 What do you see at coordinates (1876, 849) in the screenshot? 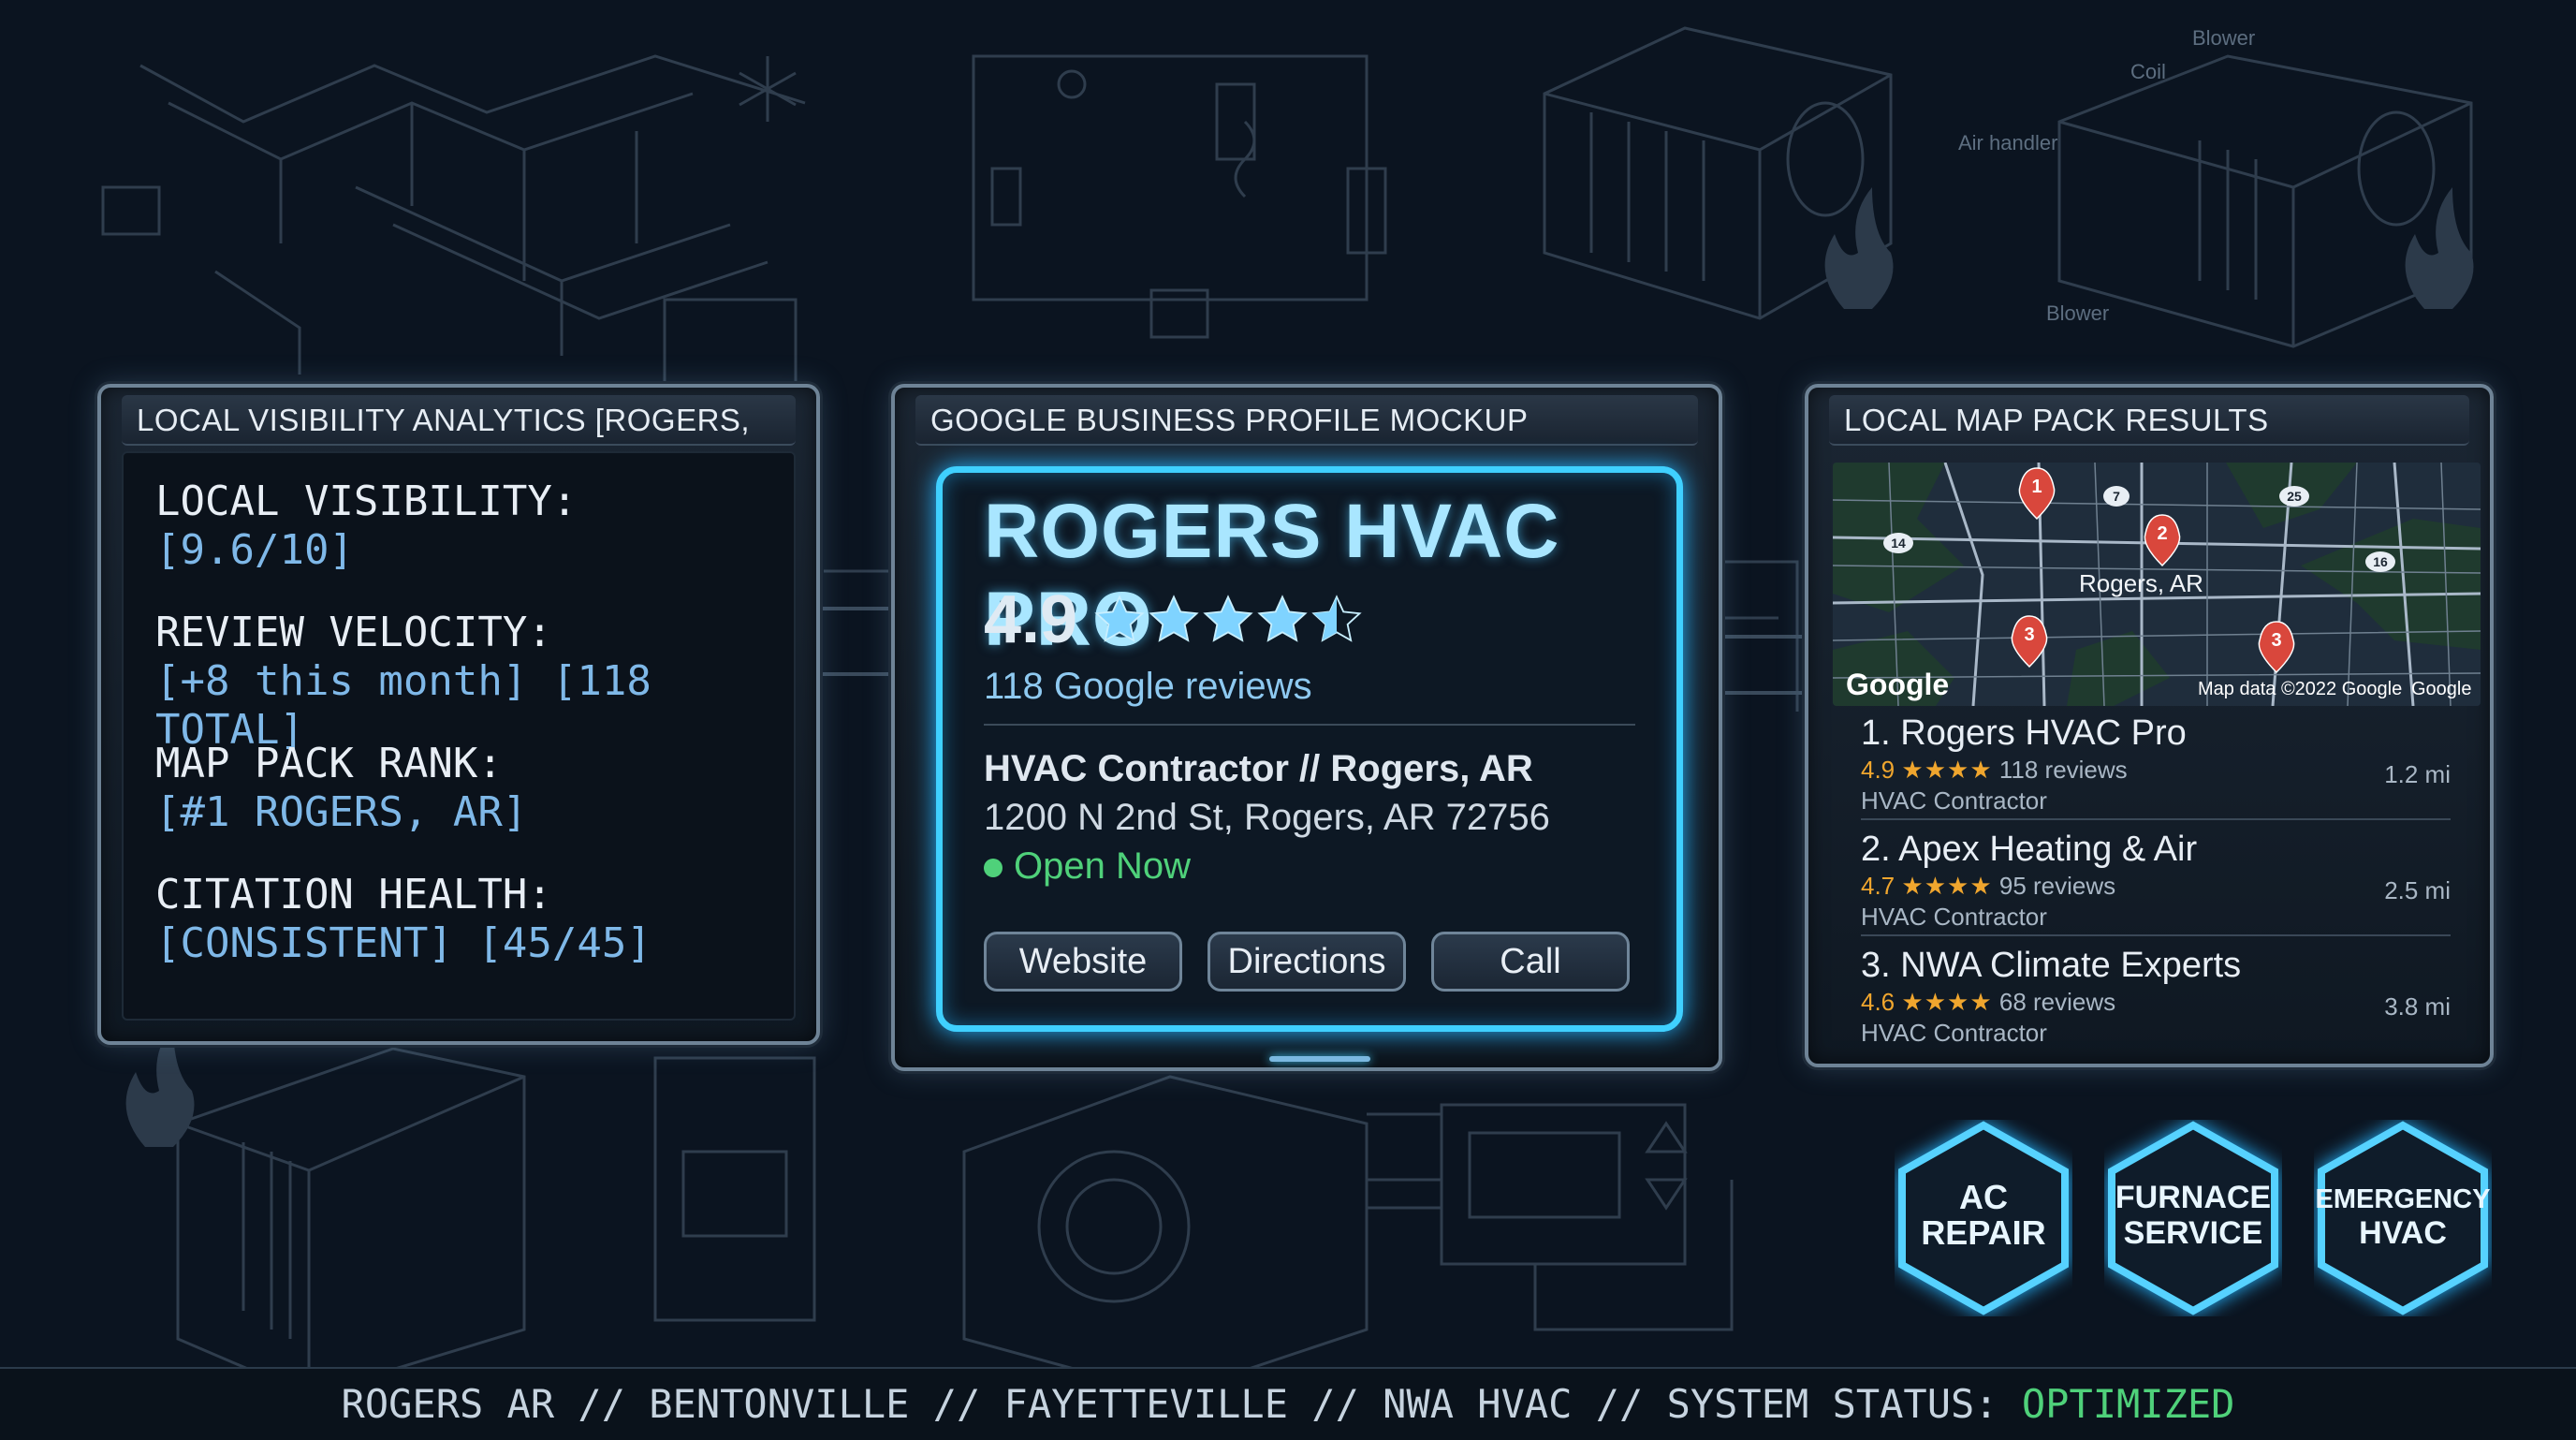
I see `result-rank: 2.` at bounding box center [1876, 849].